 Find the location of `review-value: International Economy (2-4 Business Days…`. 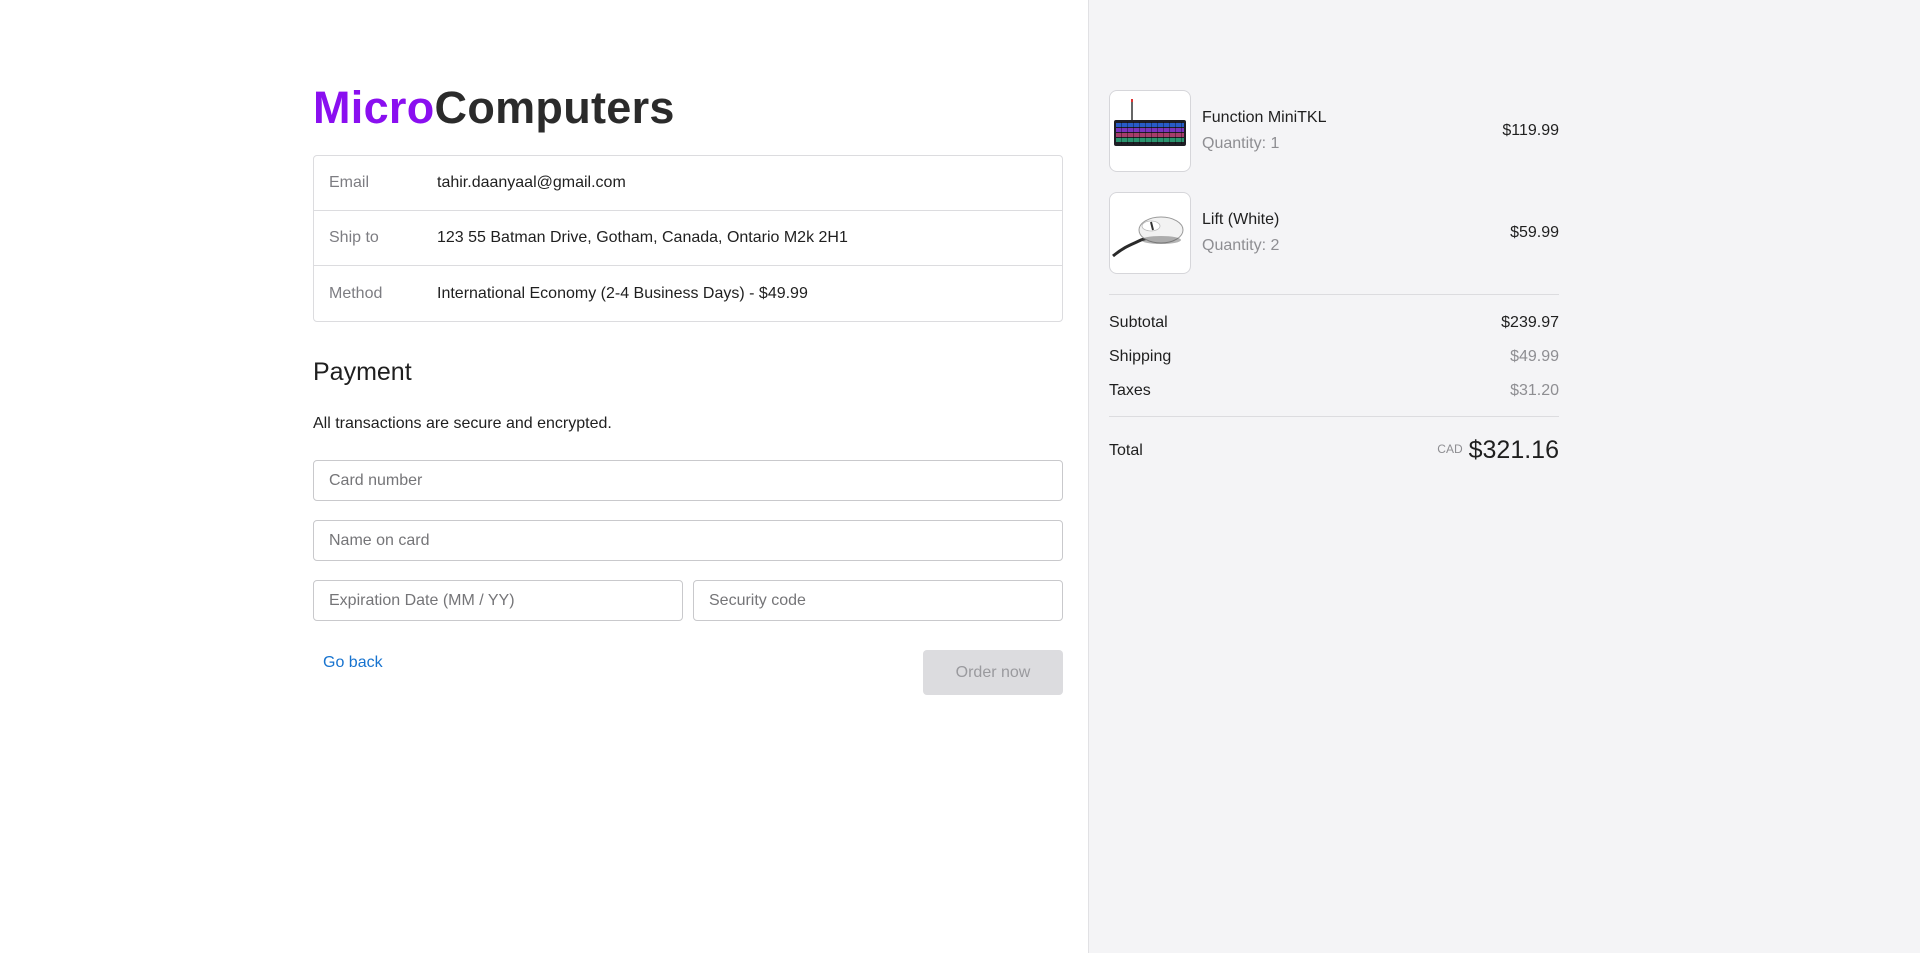

review-value: International Economy (2-4 Business Days… is located at coordinates (622, 293).